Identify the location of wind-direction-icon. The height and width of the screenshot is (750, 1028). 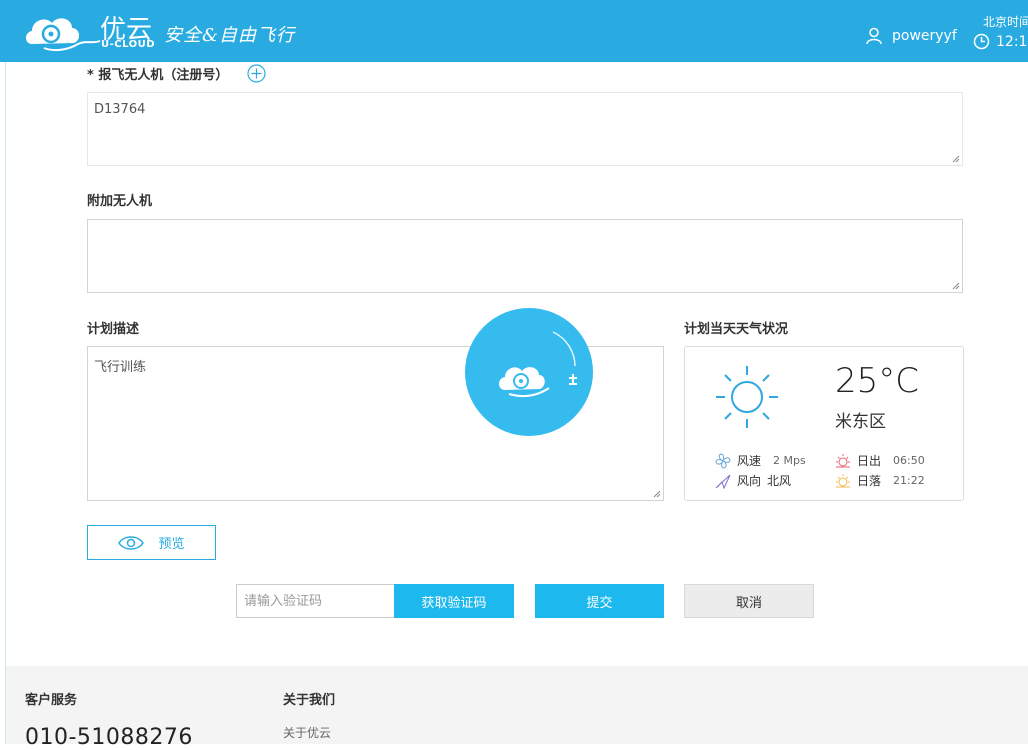
(723, 481).